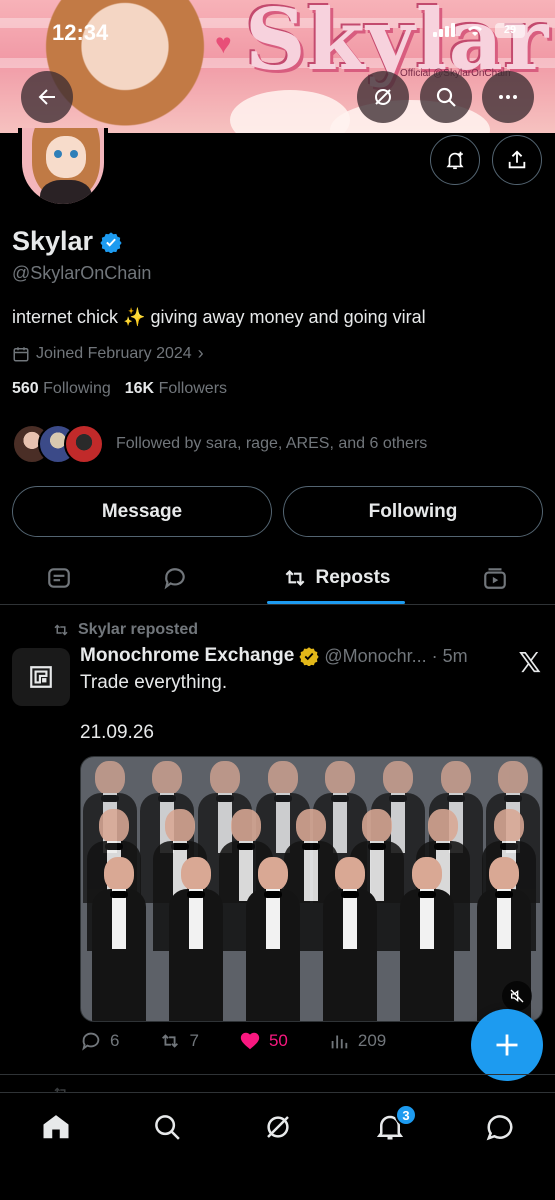 The width and height of the screenshot is (555, 1200). I want to click on followers-count-link: 16K Followers, so click(176, 389).